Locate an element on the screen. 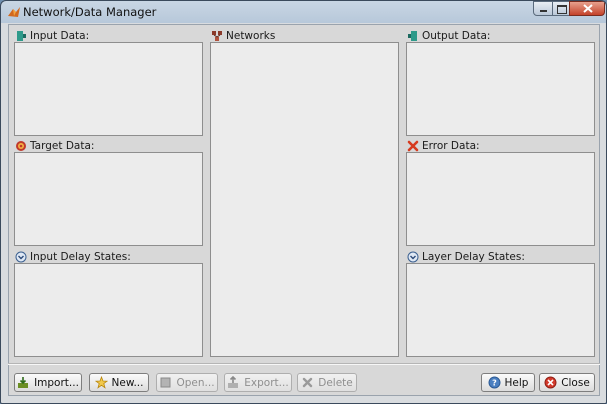  networks-header: Networks is located at coordinates (243, 36).